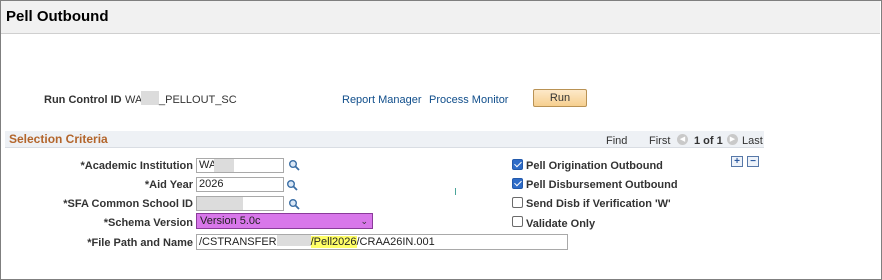  Describe the element at coordinates (517, 183) in the screenshot. I see `checkbox-pell-disbursement` at that location.